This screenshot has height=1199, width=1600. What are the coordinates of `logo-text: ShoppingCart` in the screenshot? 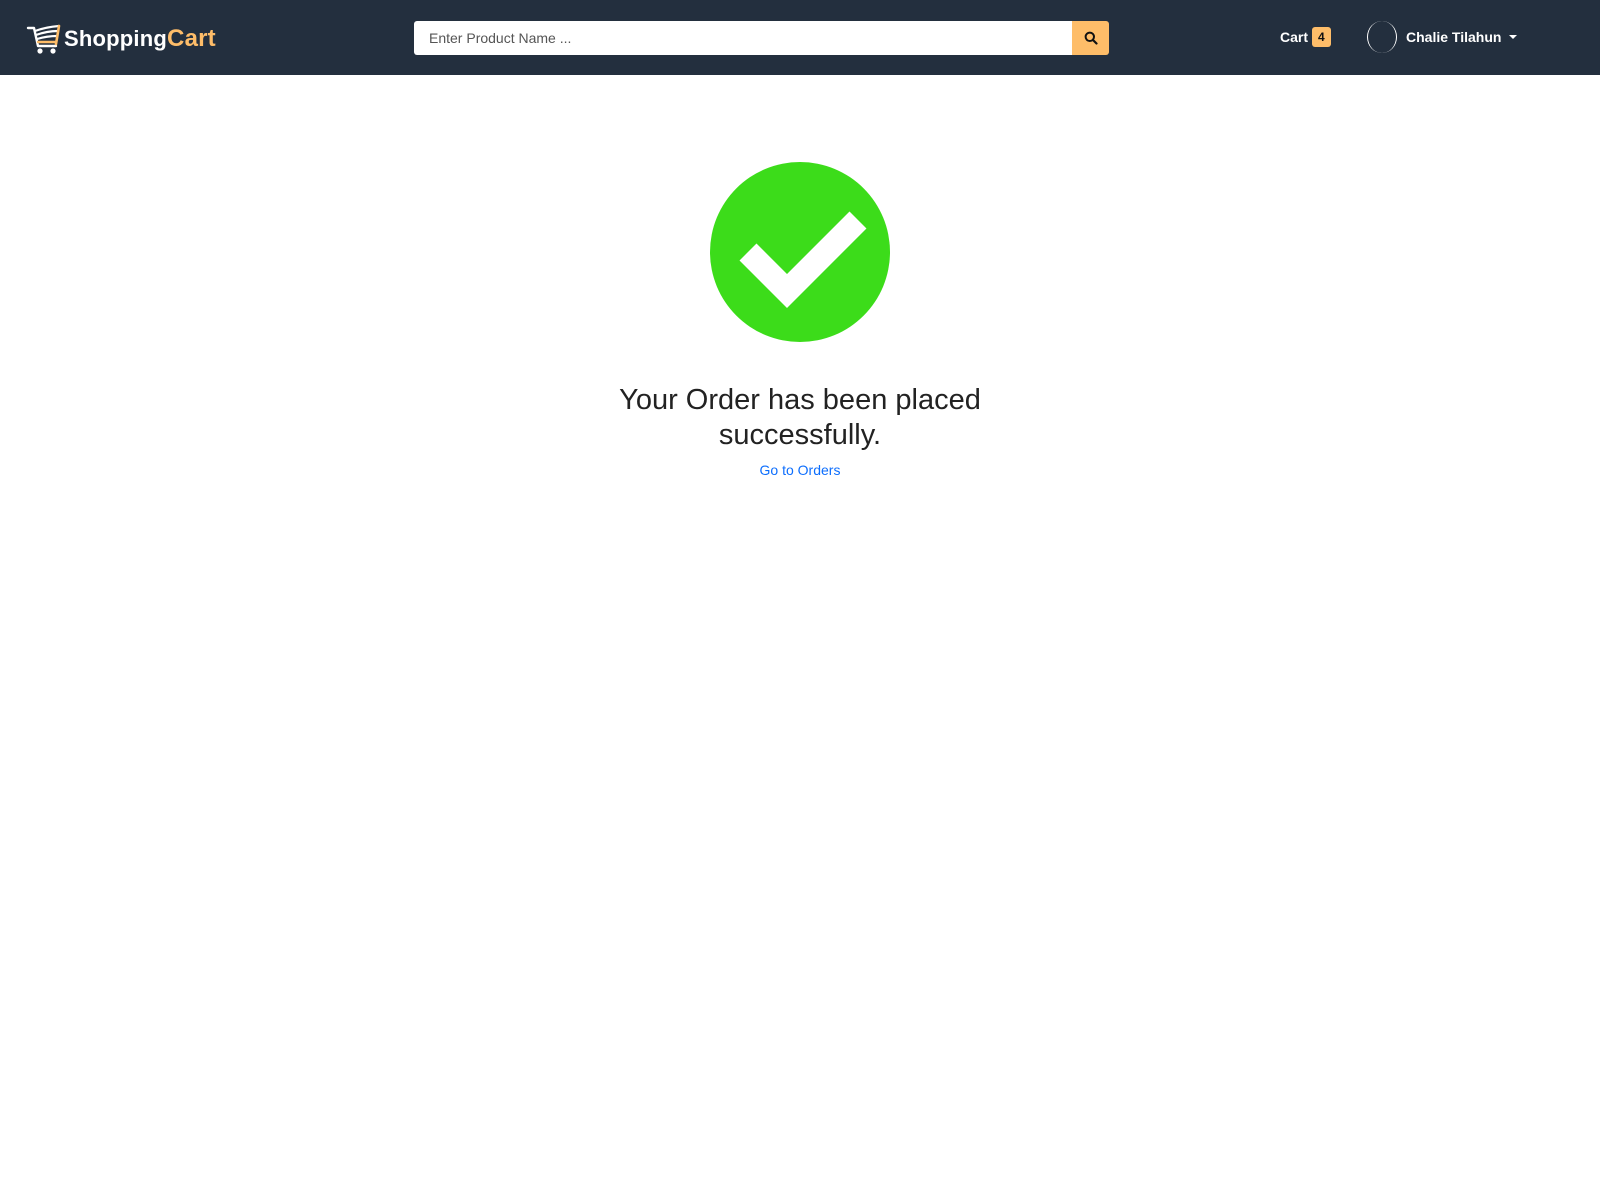 It's located at (140, 39).